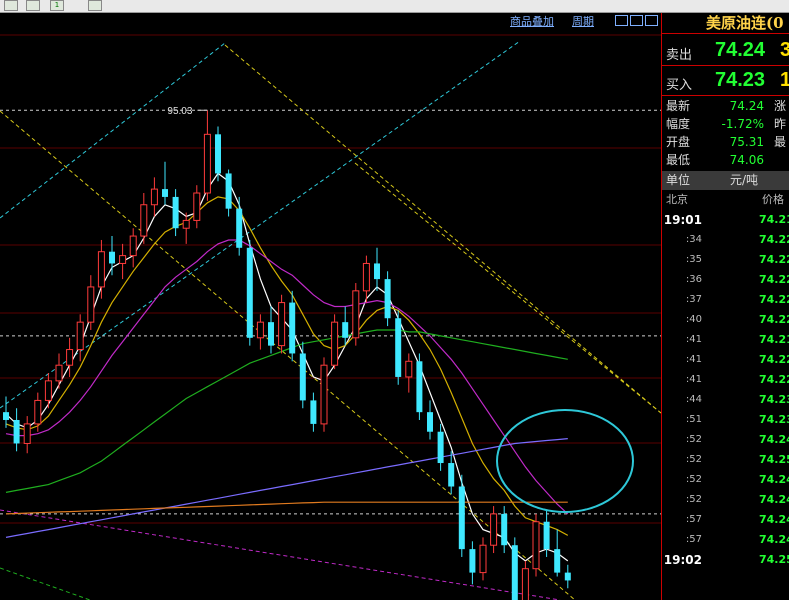  What do you see at coordinates (780, 142) in the screenshot?
I see `stat-label-2: 最` at bounding box center [780, 142].